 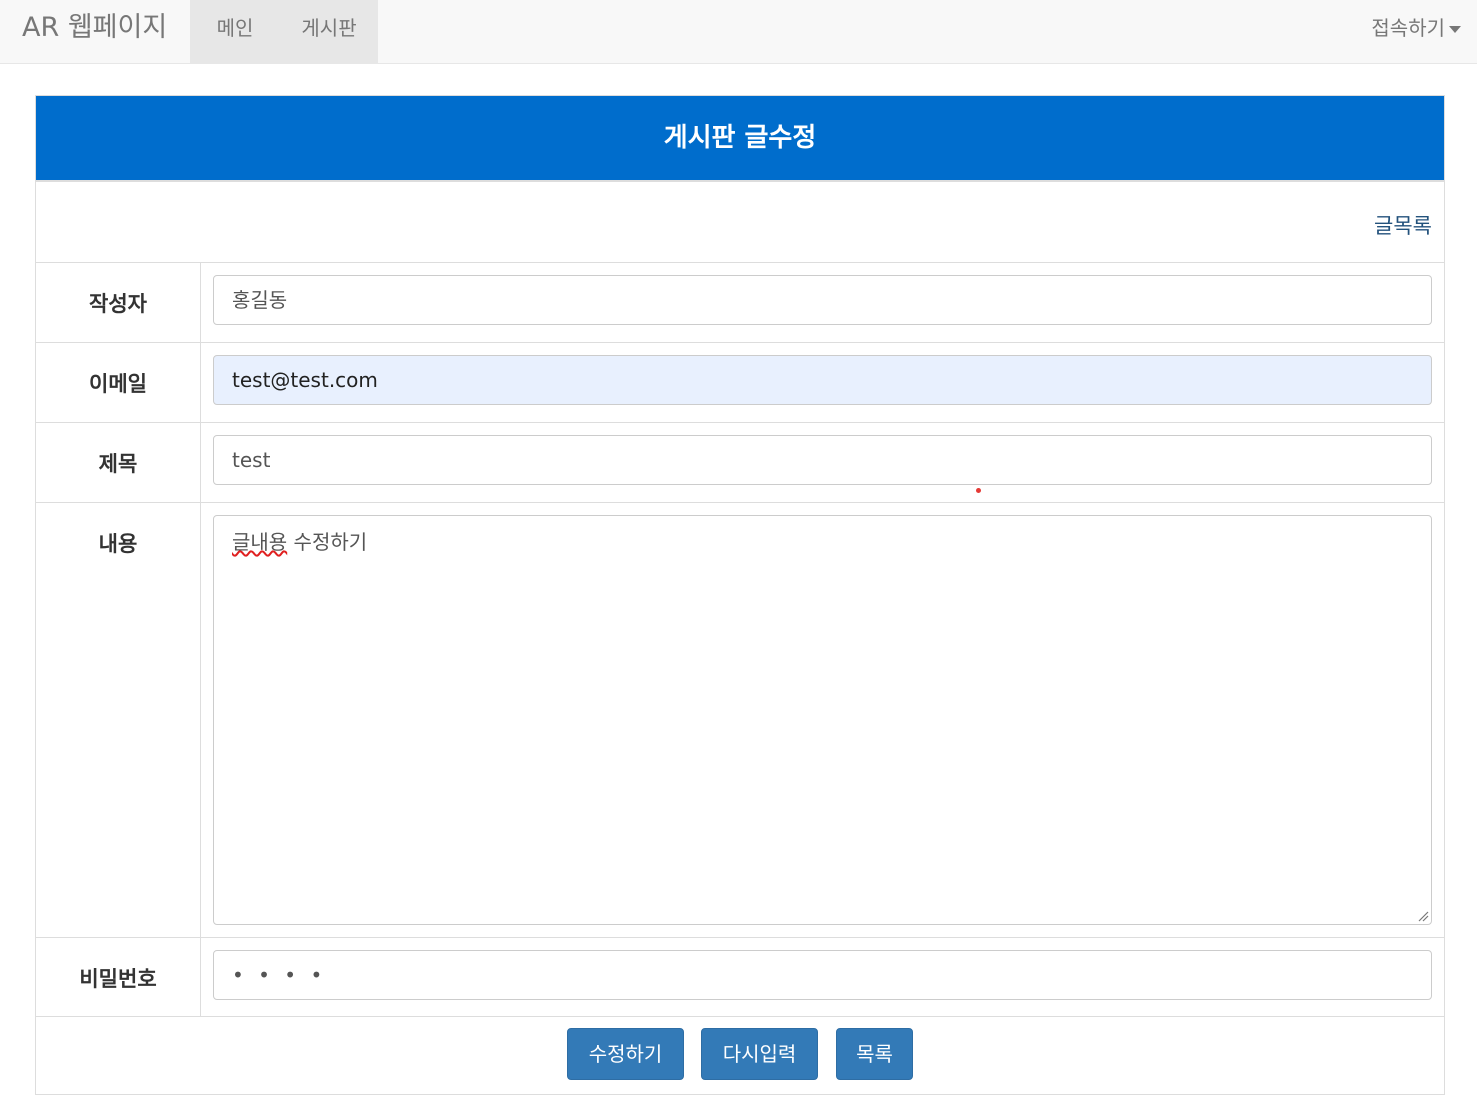 I want to click on reset-button: 다시입력, so click(x=759, y=1054).